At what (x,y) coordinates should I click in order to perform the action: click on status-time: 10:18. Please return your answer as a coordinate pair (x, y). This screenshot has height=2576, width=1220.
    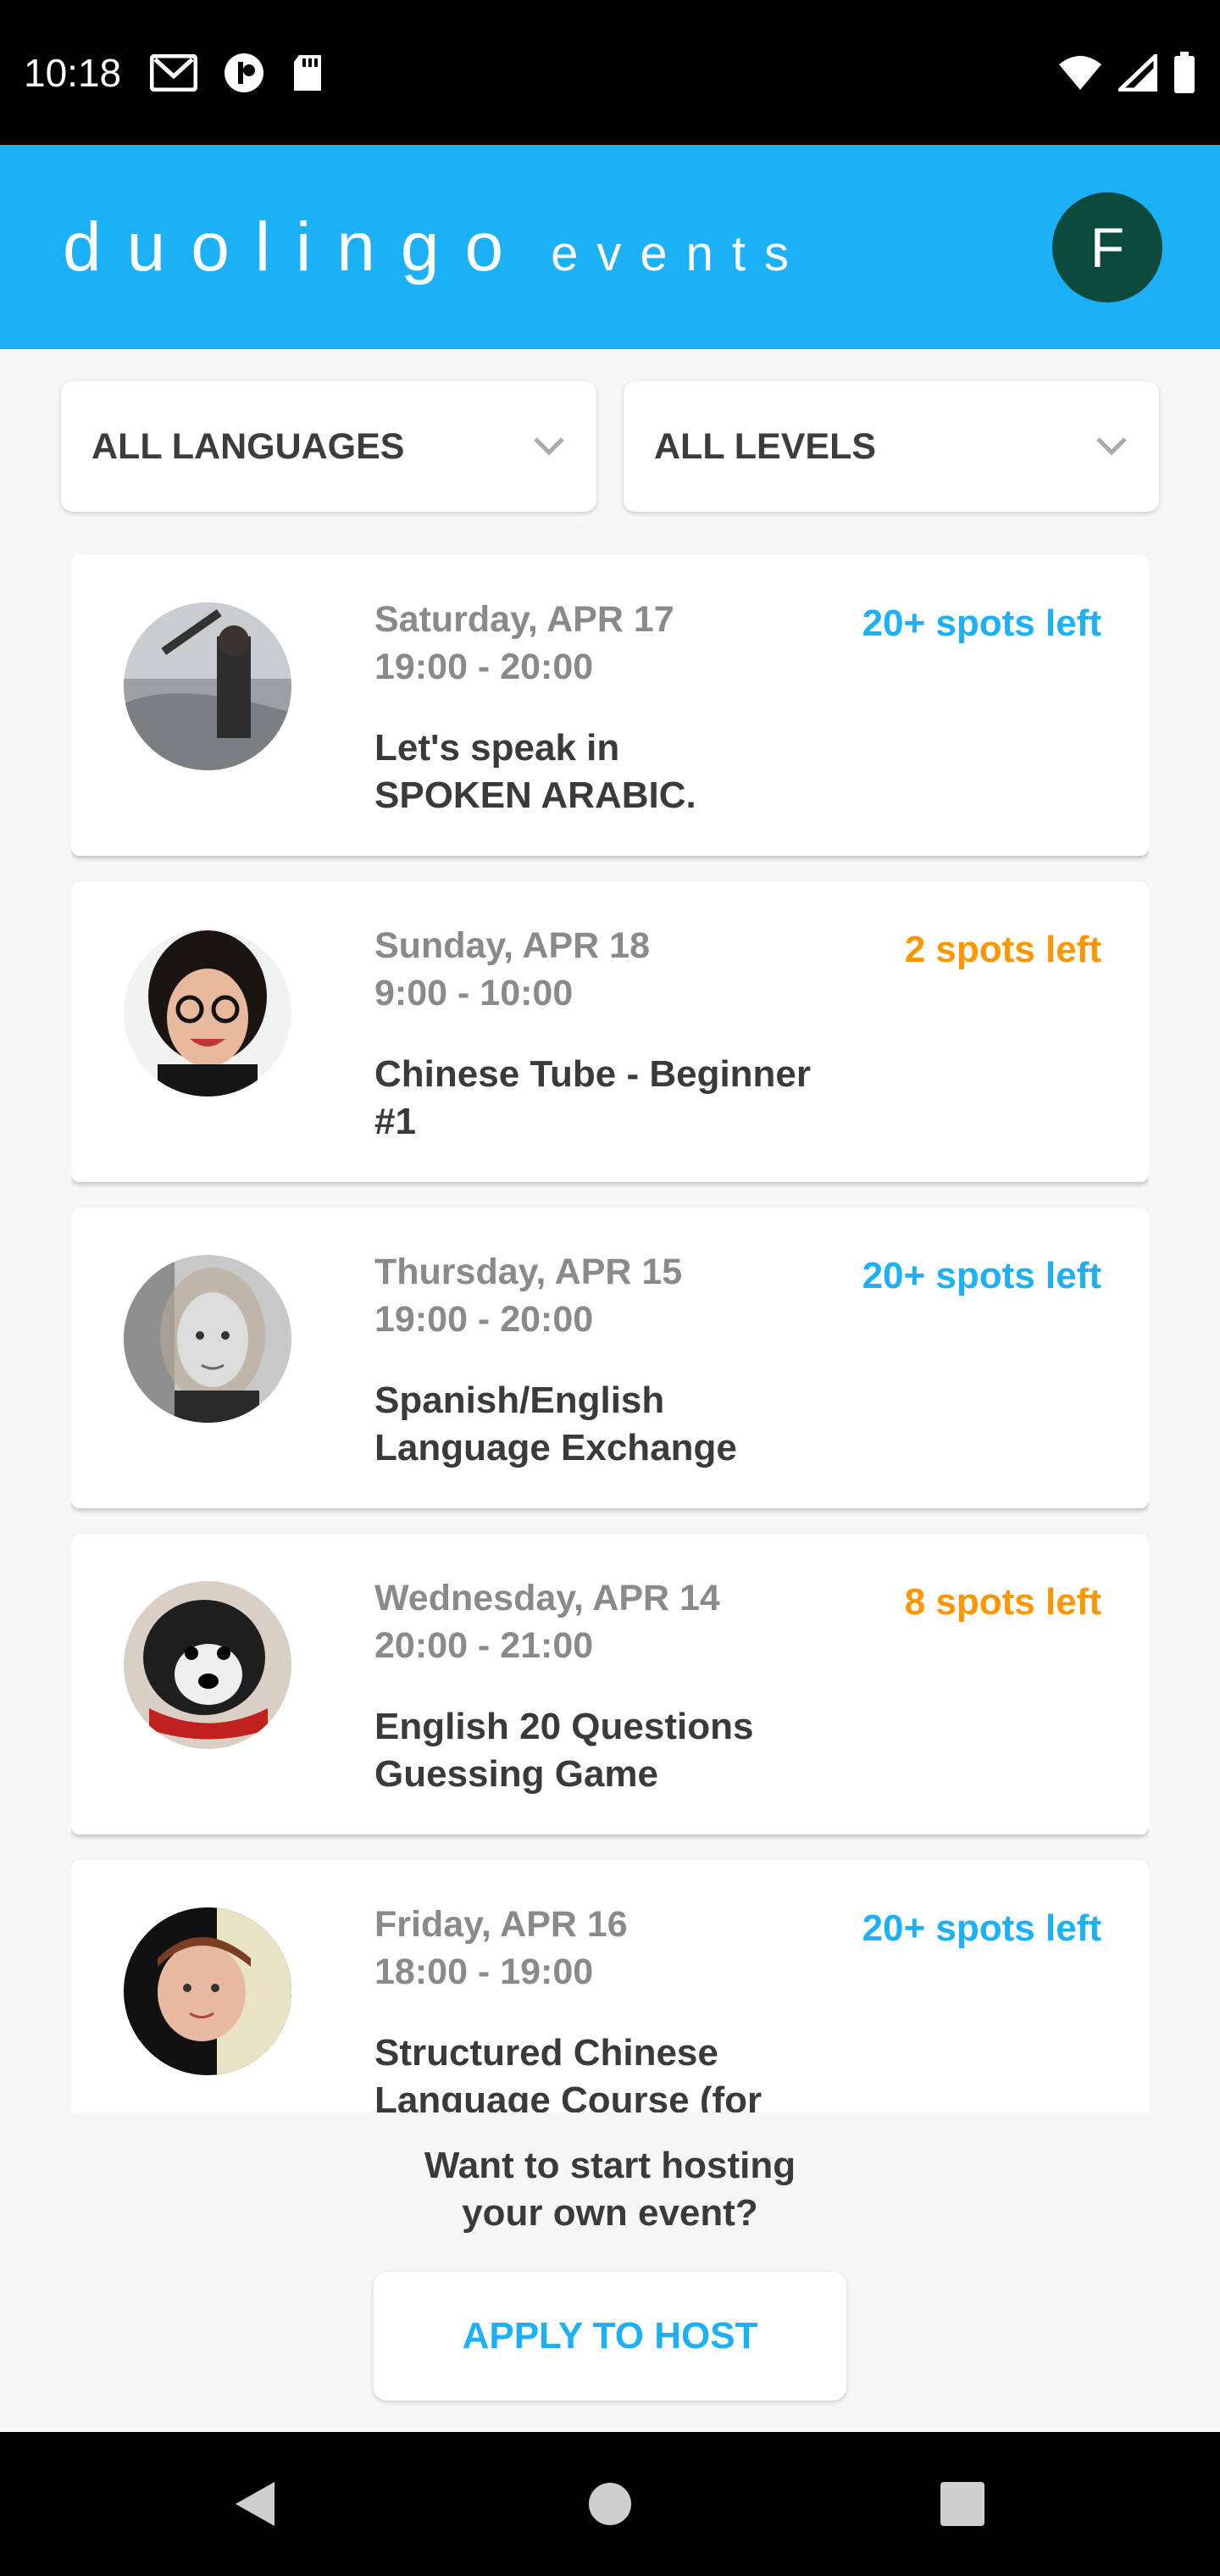
    Looking at the image, I should click on (73, 72).